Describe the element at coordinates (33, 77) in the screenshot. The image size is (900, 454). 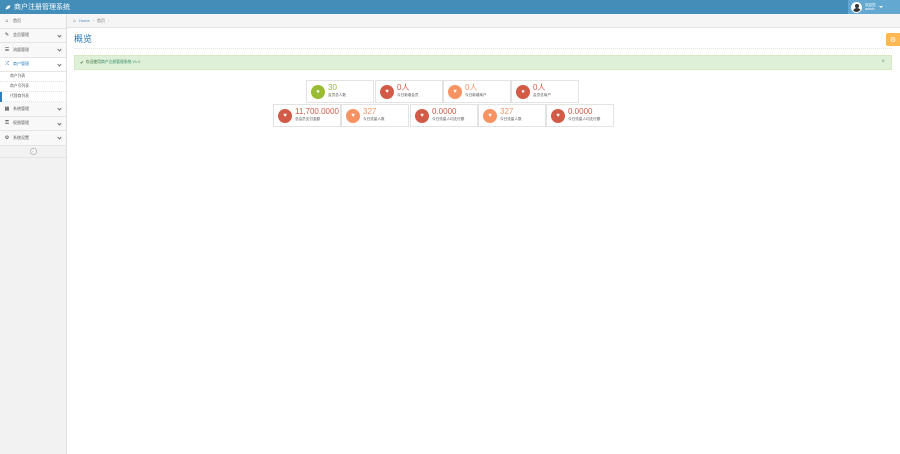
I see `sidebar-subitem-merchant-list: 商户列表` at that location.